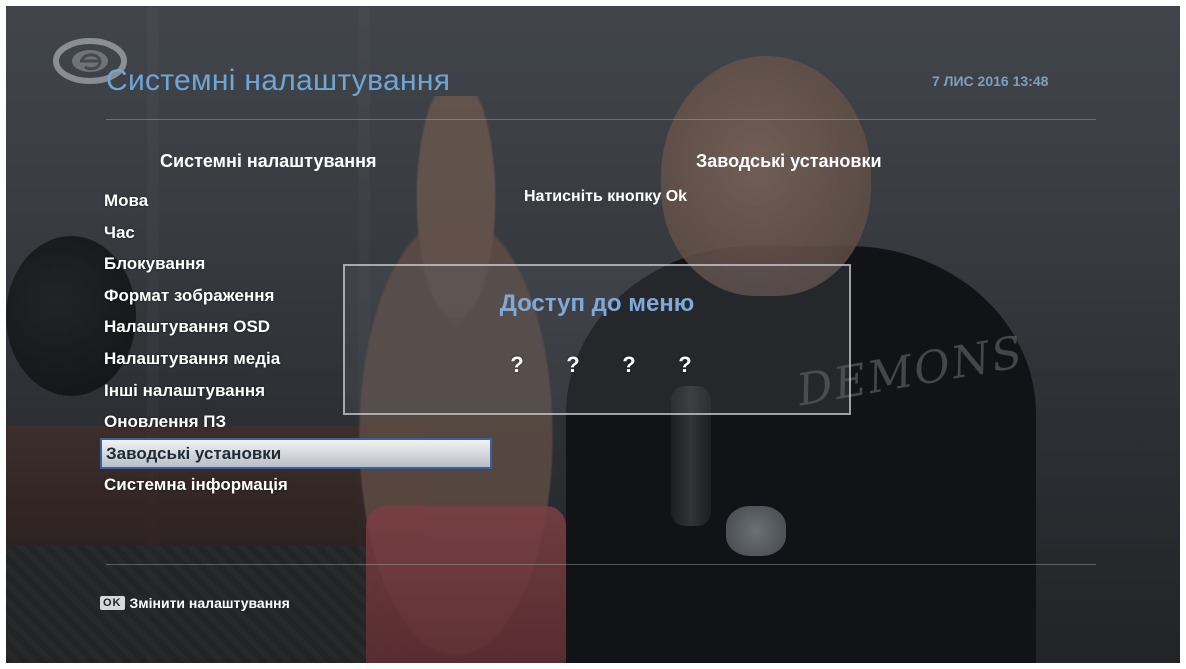 This screenshot has height=669, width=1186. What do you see at coordinates (789, 161) in the screenshot?
I see `right-column-header: Заводські установки` at bounding box center [789, 161].